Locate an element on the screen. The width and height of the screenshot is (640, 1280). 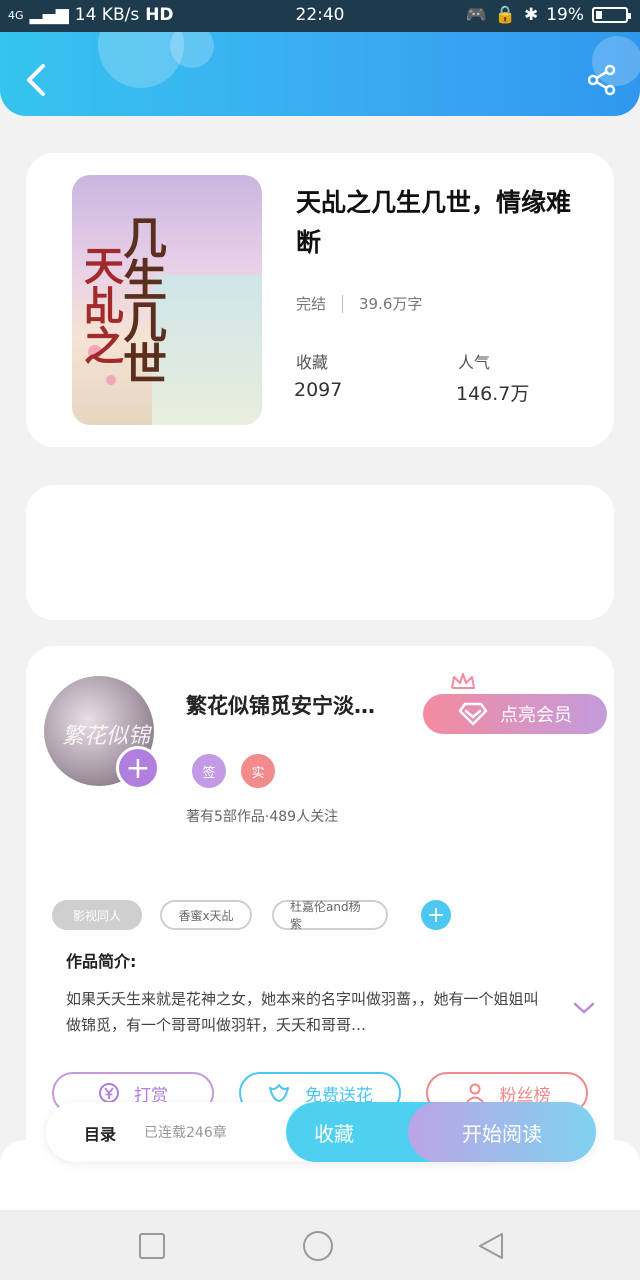
user-icon is located at coordinates (474, 1093).